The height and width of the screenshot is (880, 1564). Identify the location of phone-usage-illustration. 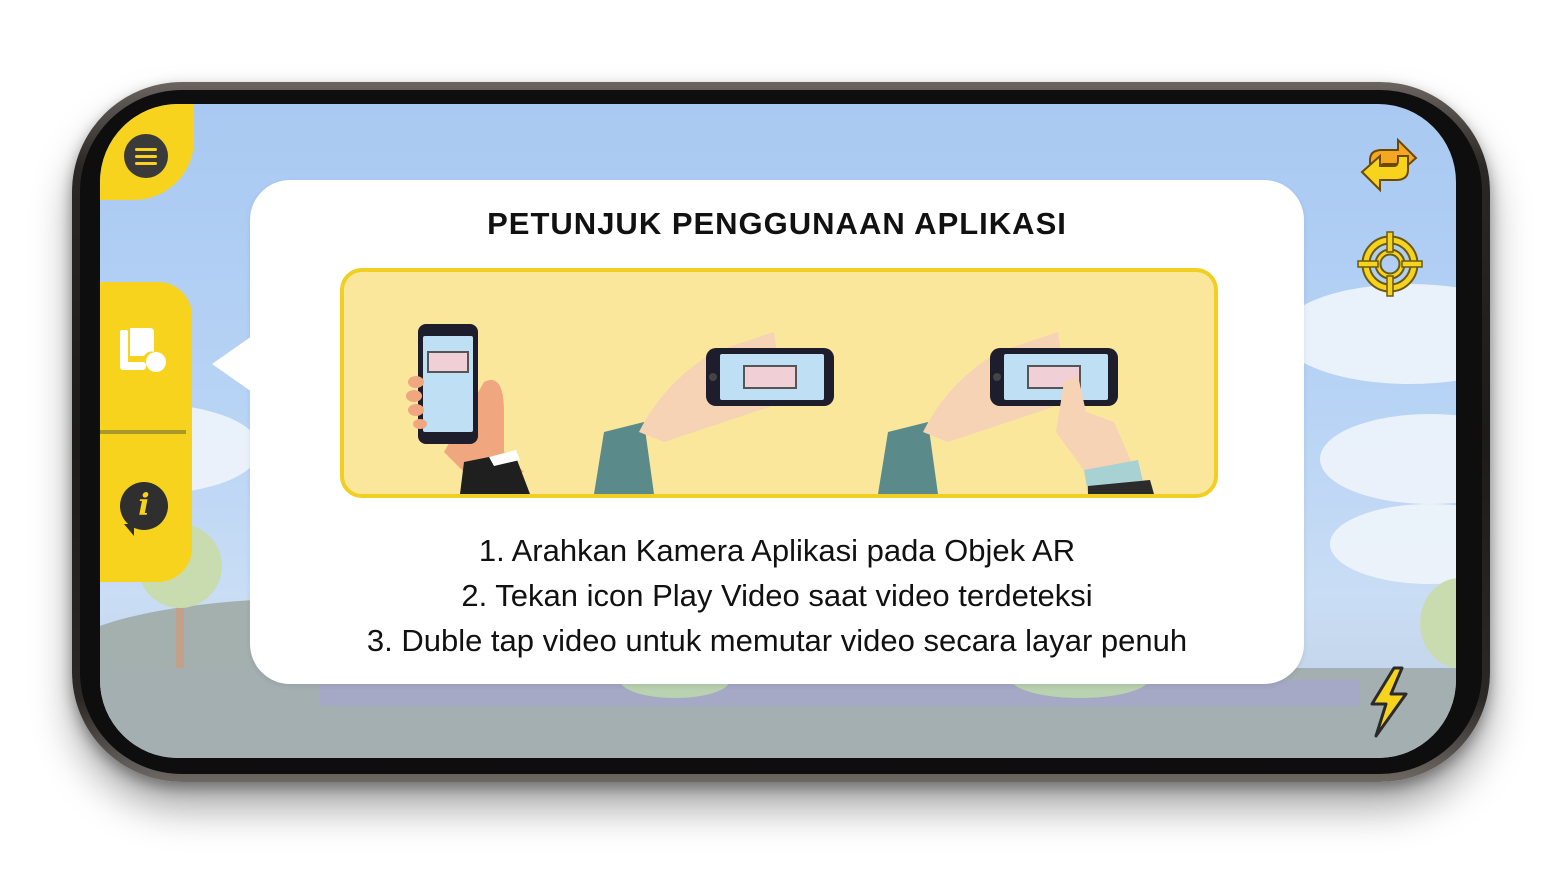
(780, 409).